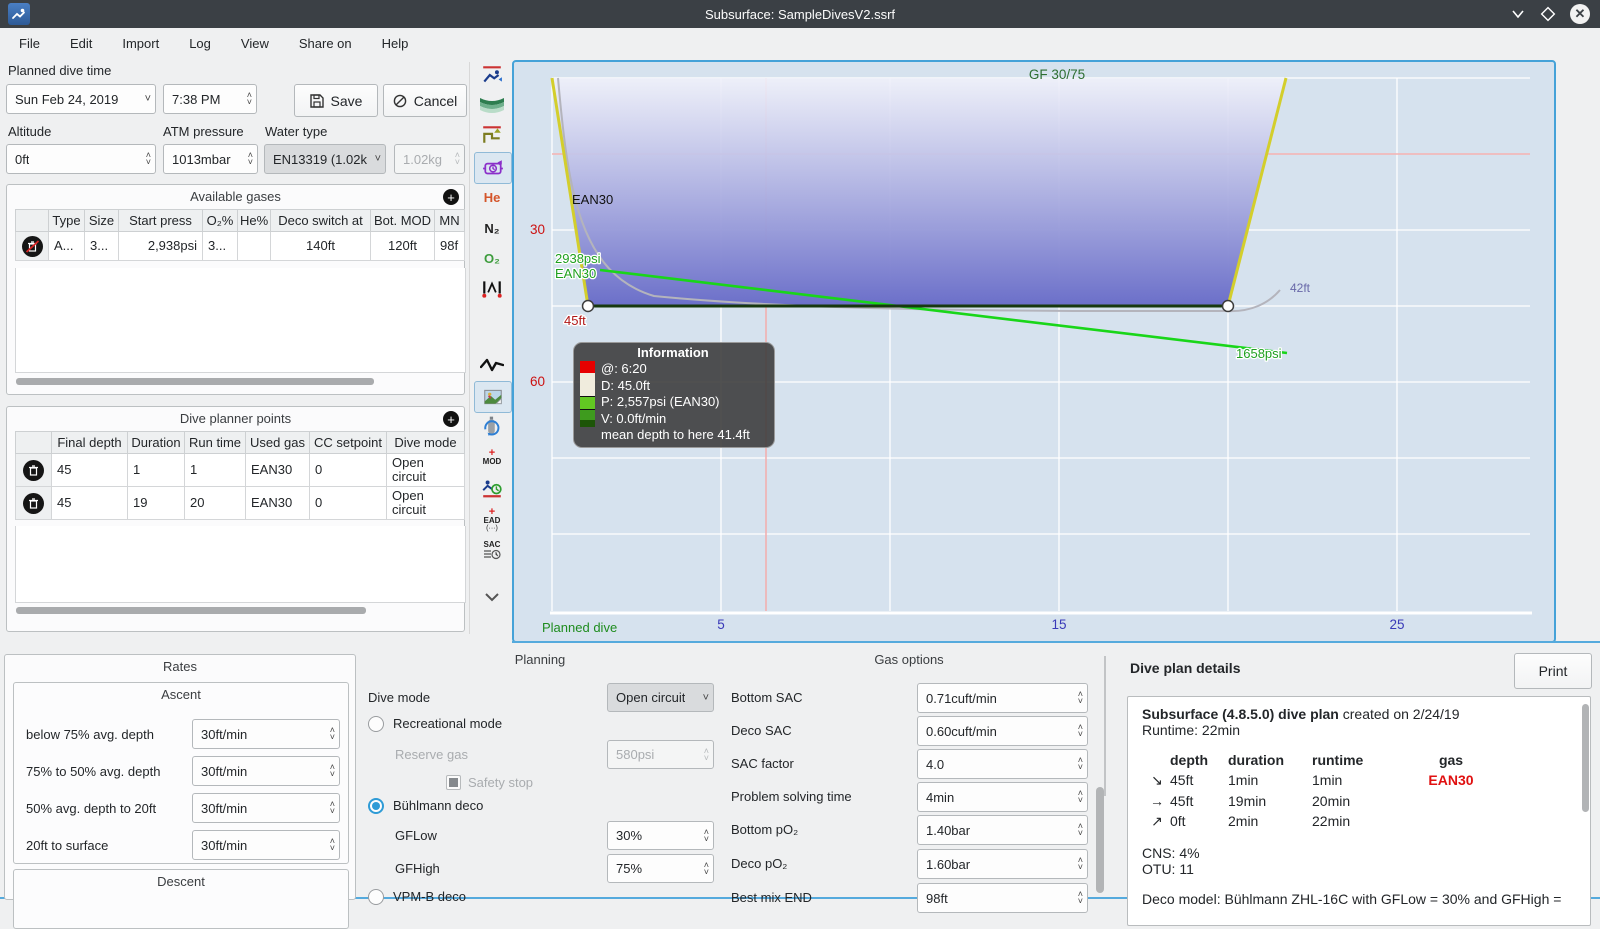 The width and height of the screenshot is (1600, 929). Describe the element at coordinates (376, 897) in the screenshot. I see `vpmb-deco-radio` at that location.